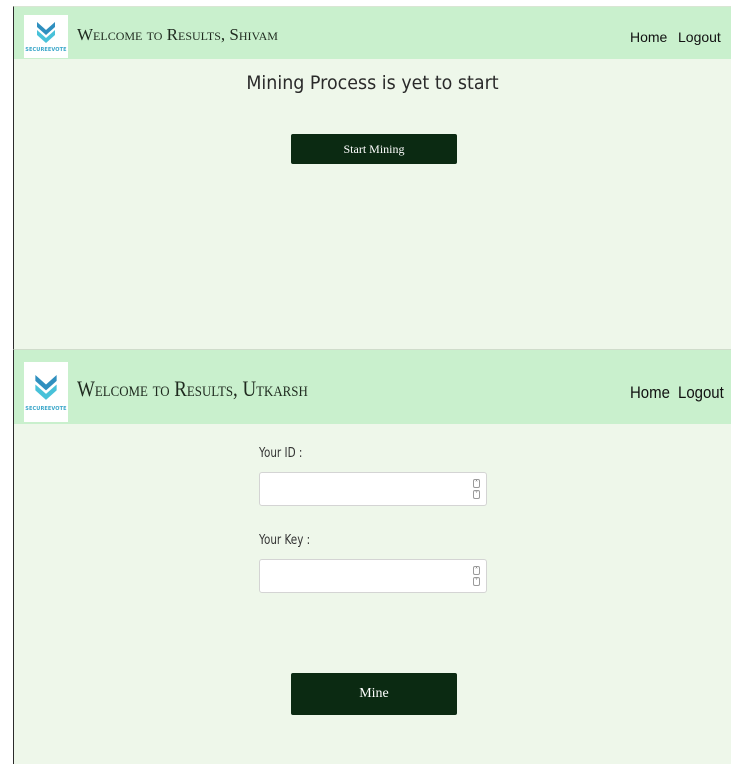 The image size is (747, 764). I want to click on start-mining-button: Start Mining, so click(374, 149).